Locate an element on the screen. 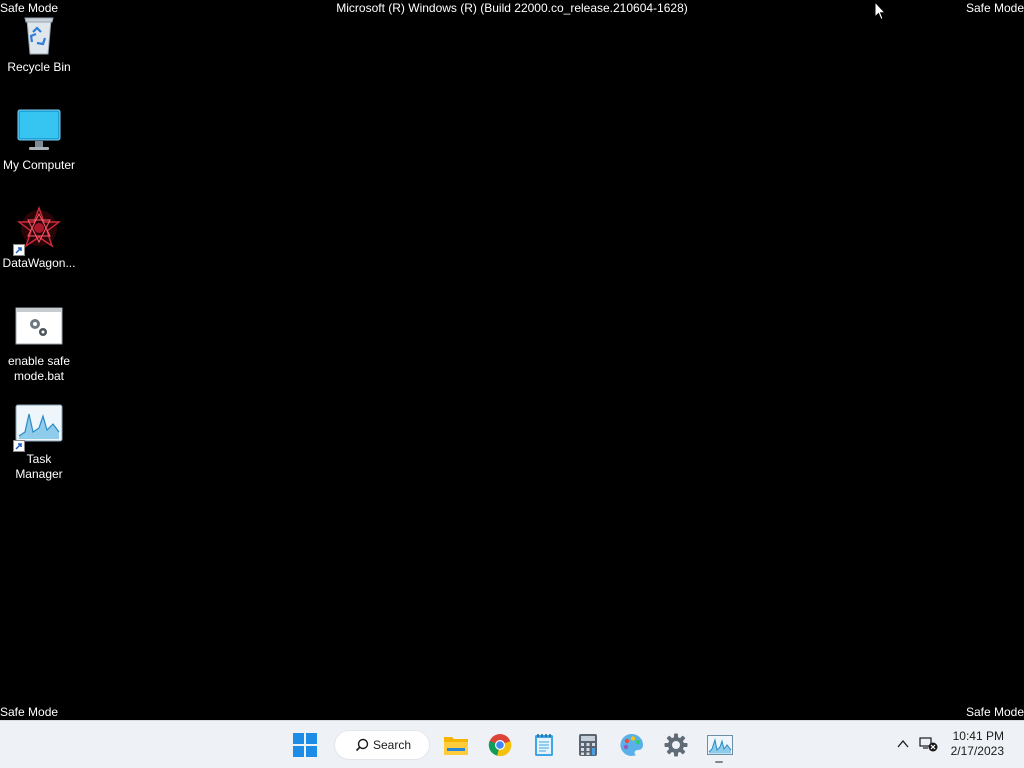  search-label: Search is located at coordinates (392, 745).